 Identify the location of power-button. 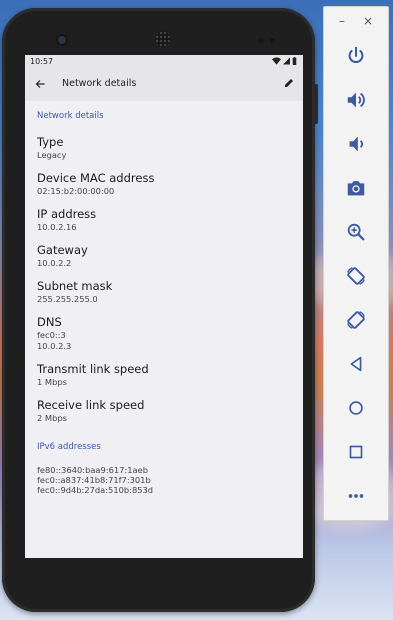
(356, 56).